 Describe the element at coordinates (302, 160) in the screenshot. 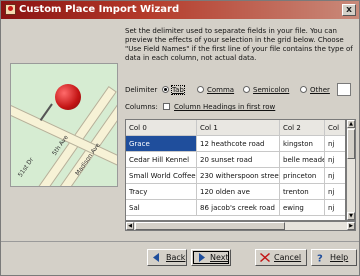

I see `grid-cell: belle meade` at that location.